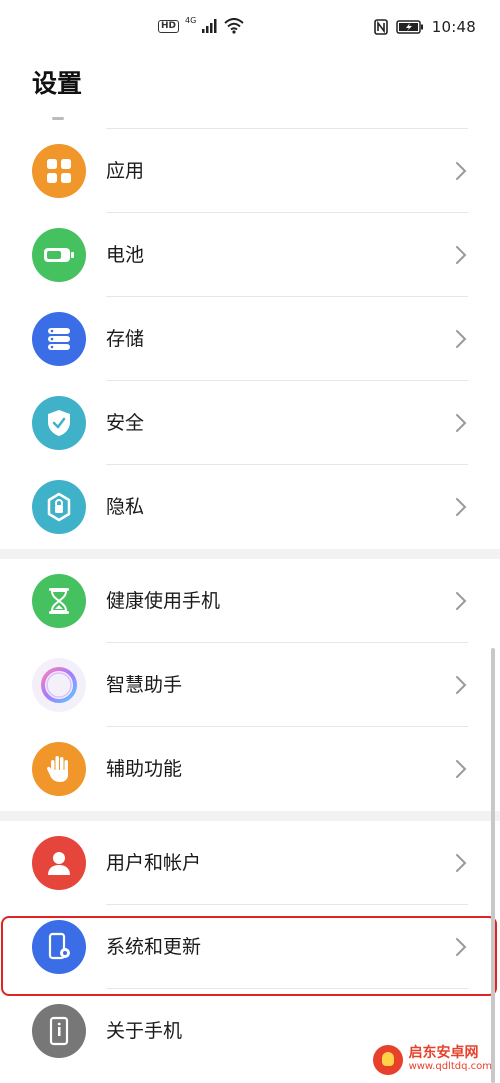 This screenshot has width=500, height=1083. I want to click on settings-item-label: 安全, so click(125, 423).